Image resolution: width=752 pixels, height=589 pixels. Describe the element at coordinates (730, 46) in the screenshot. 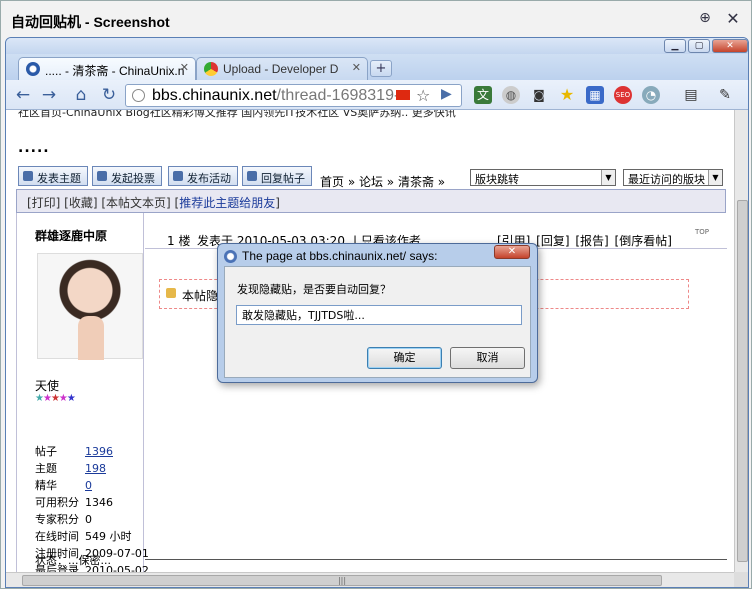

I see `window-close-button: ✕` at that location.